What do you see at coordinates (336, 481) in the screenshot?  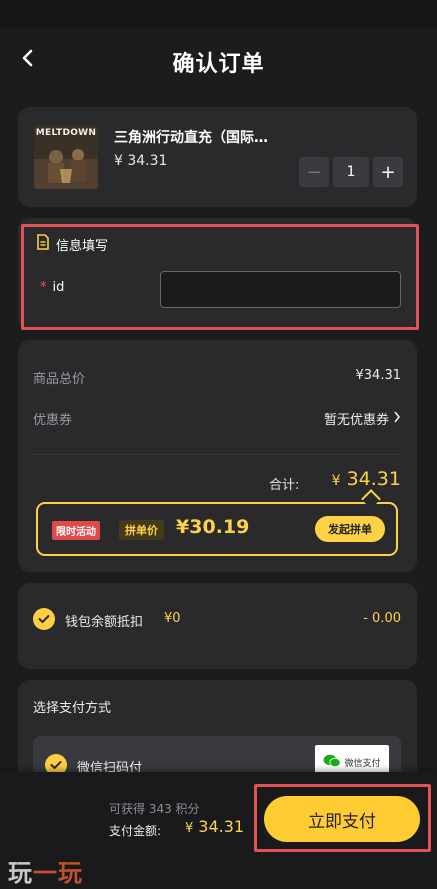 I see `total-currency: ¥` at bounding box center [336, 481].